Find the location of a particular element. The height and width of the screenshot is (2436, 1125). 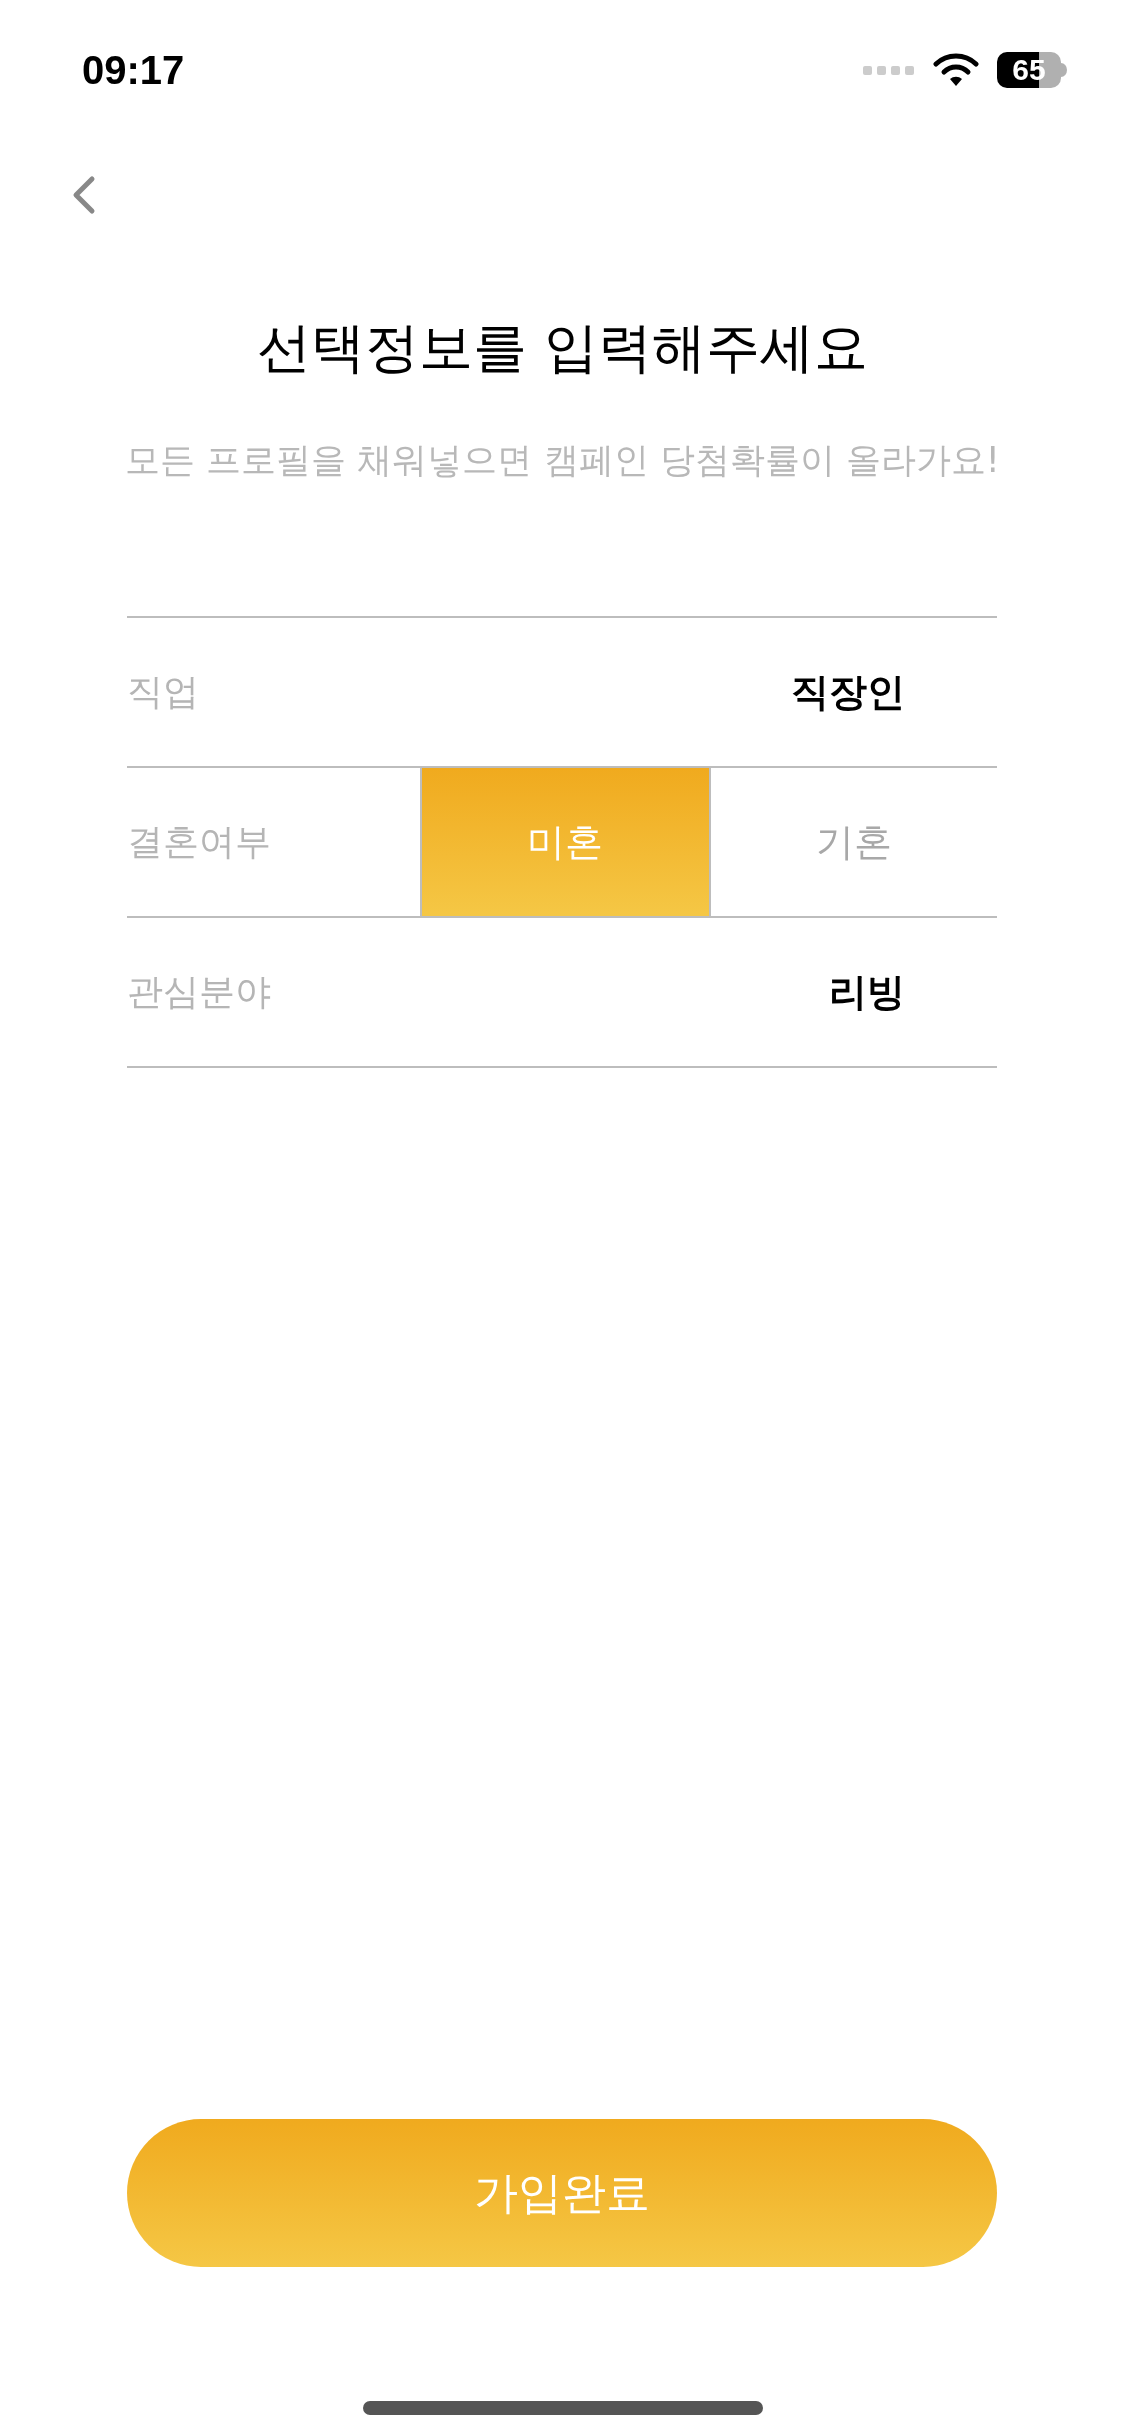

field-value: 직장인 is located at coordinates (848, 692).